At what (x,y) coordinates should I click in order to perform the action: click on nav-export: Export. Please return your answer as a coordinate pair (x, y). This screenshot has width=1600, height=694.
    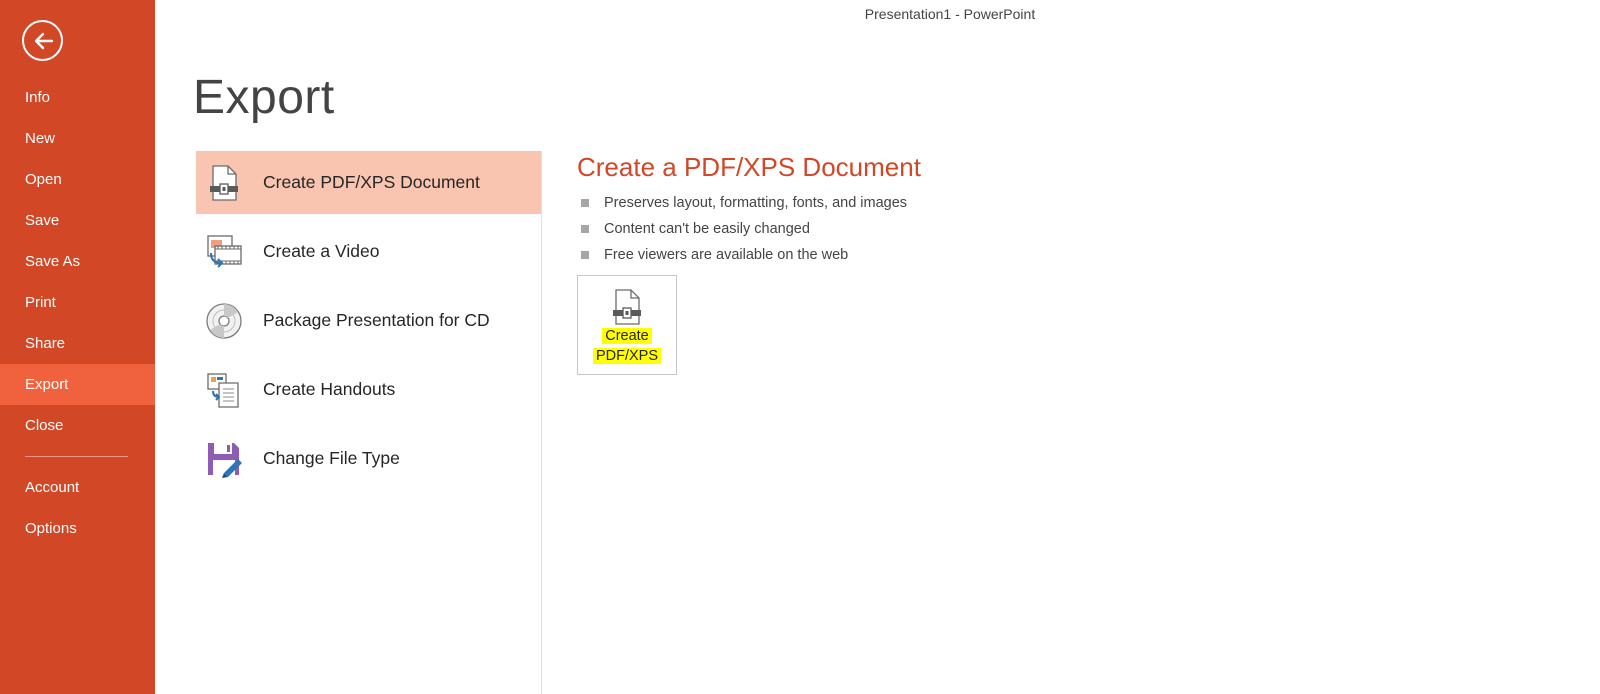
    Looking at the image, I should click on (77, 384).